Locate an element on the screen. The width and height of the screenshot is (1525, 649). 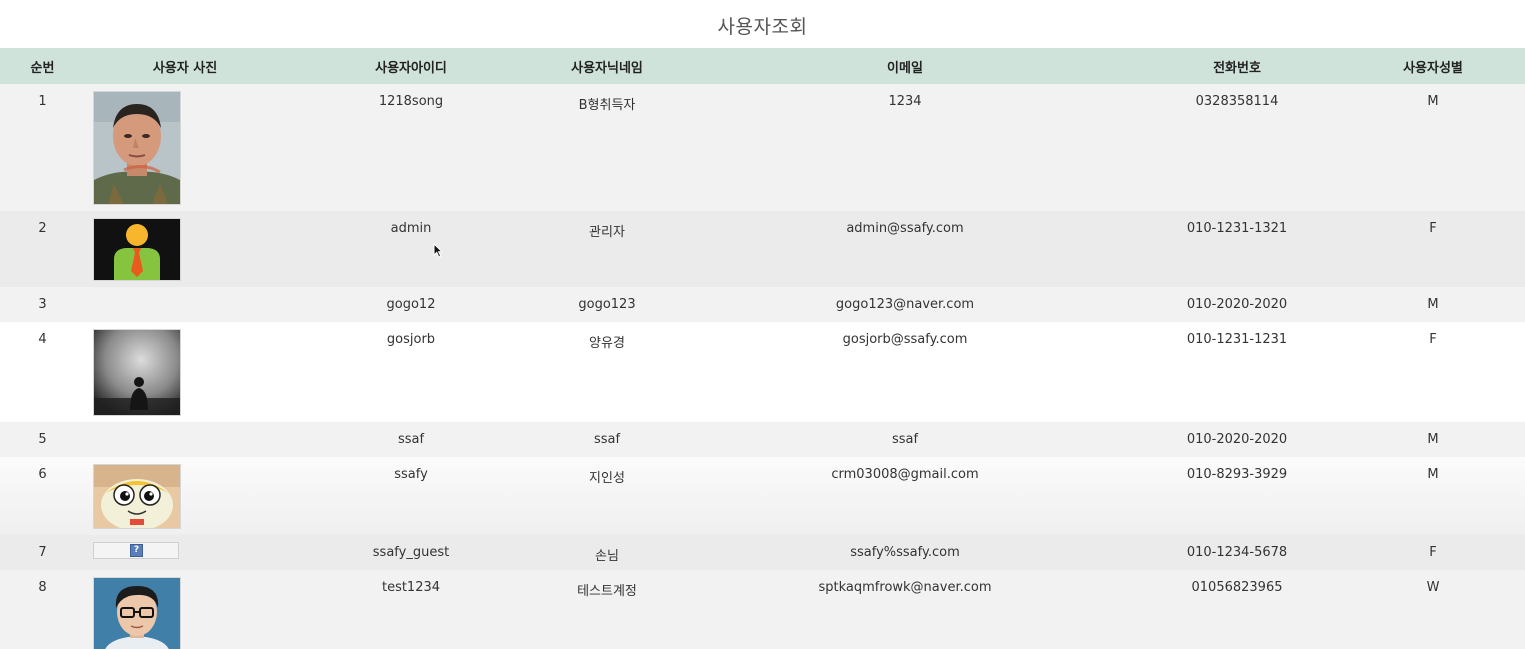
cell-email: gosjorb@ssafy.com is located at coordinates (905, 372).